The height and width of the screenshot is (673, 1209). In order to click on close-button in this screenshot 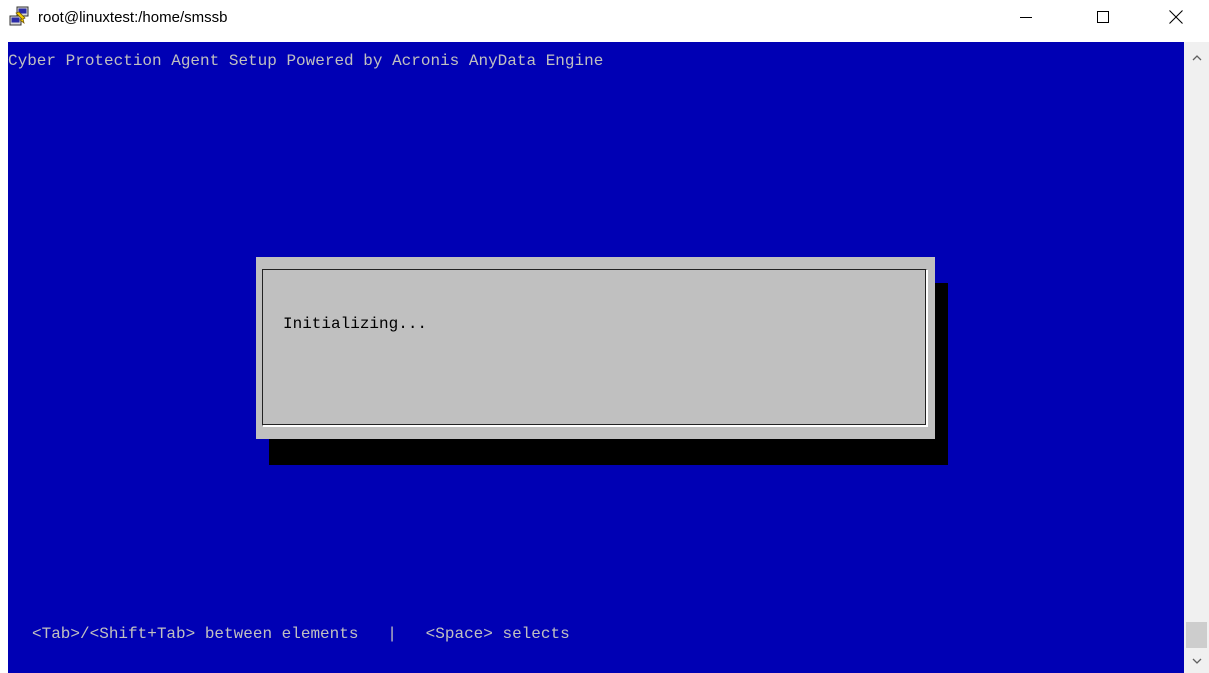, I will do `click(1176, 19)`.